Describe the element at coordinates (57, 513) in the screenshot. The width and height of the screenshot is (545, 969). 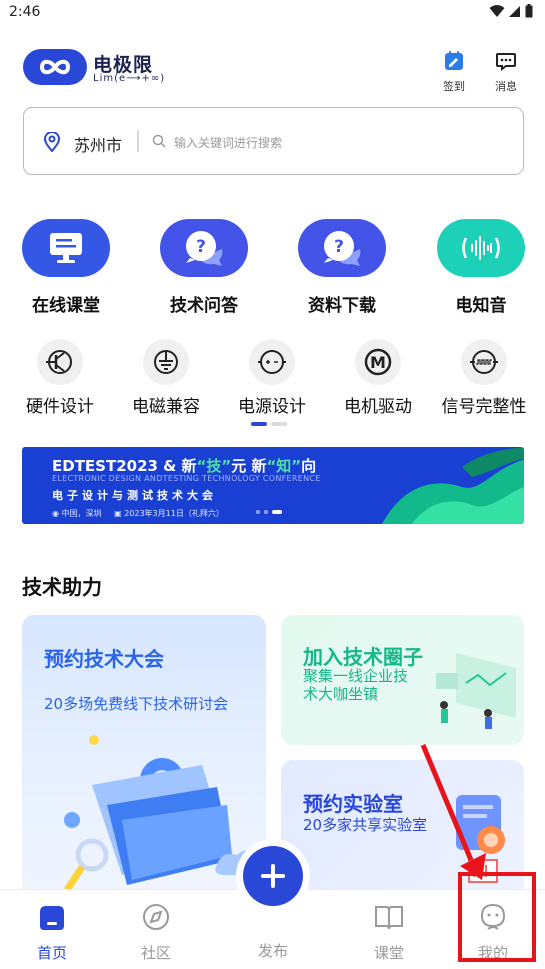
I see `location-pin-icon: ◉` at that location.